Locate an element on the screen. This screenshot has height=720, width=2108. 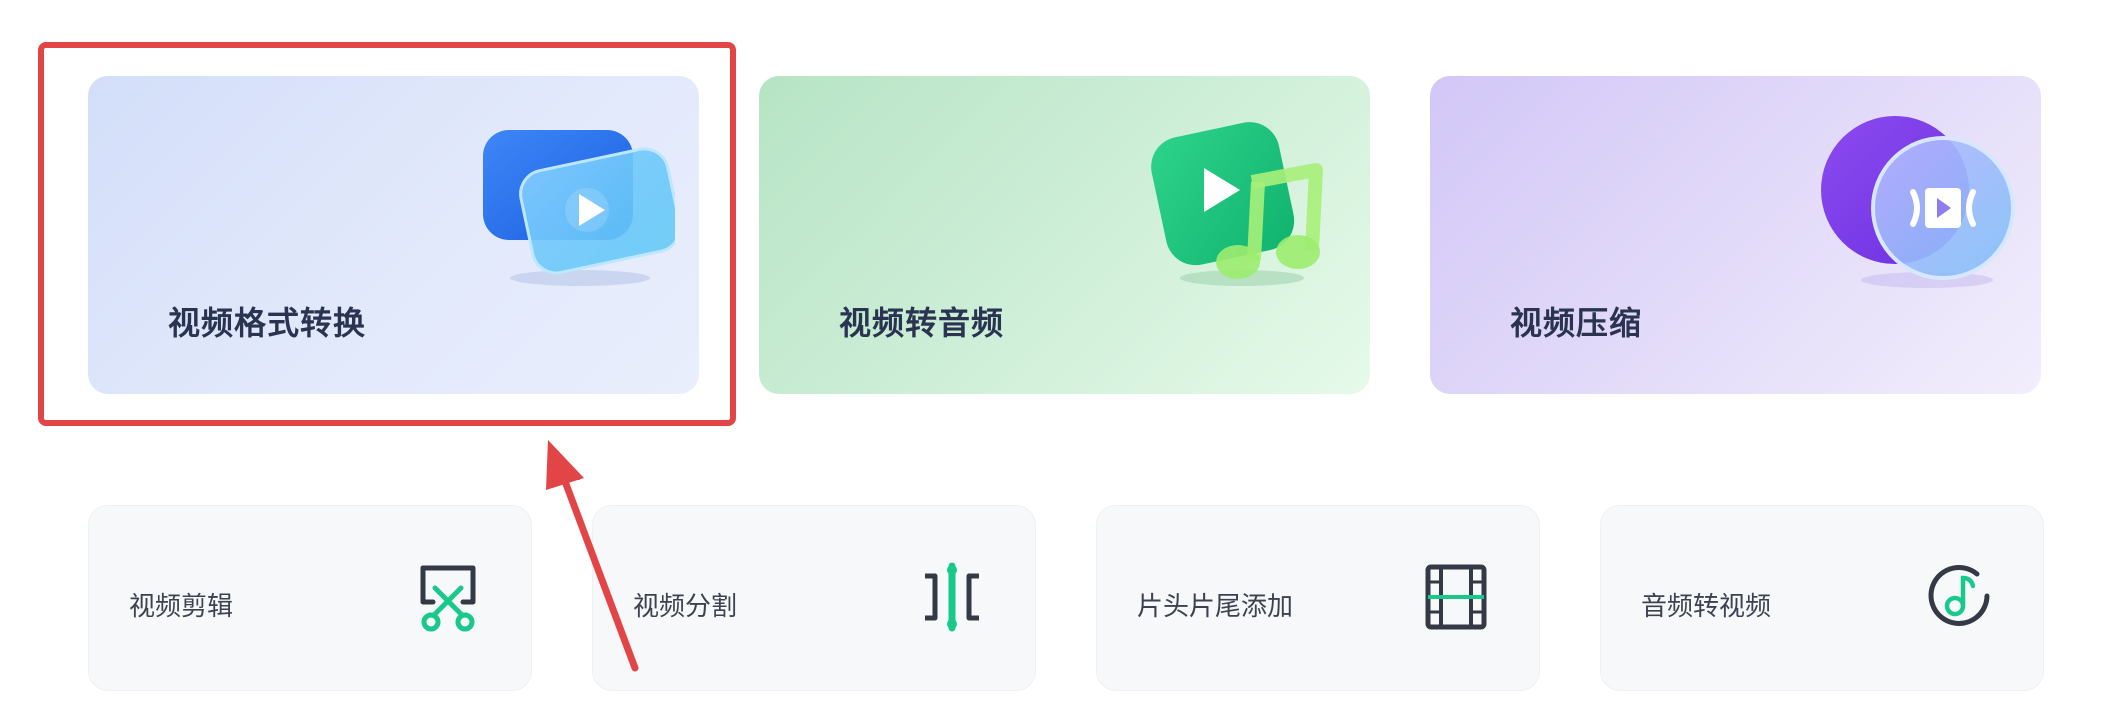
tool-card-label: 视频分割 is located at coordinates (685, 607).